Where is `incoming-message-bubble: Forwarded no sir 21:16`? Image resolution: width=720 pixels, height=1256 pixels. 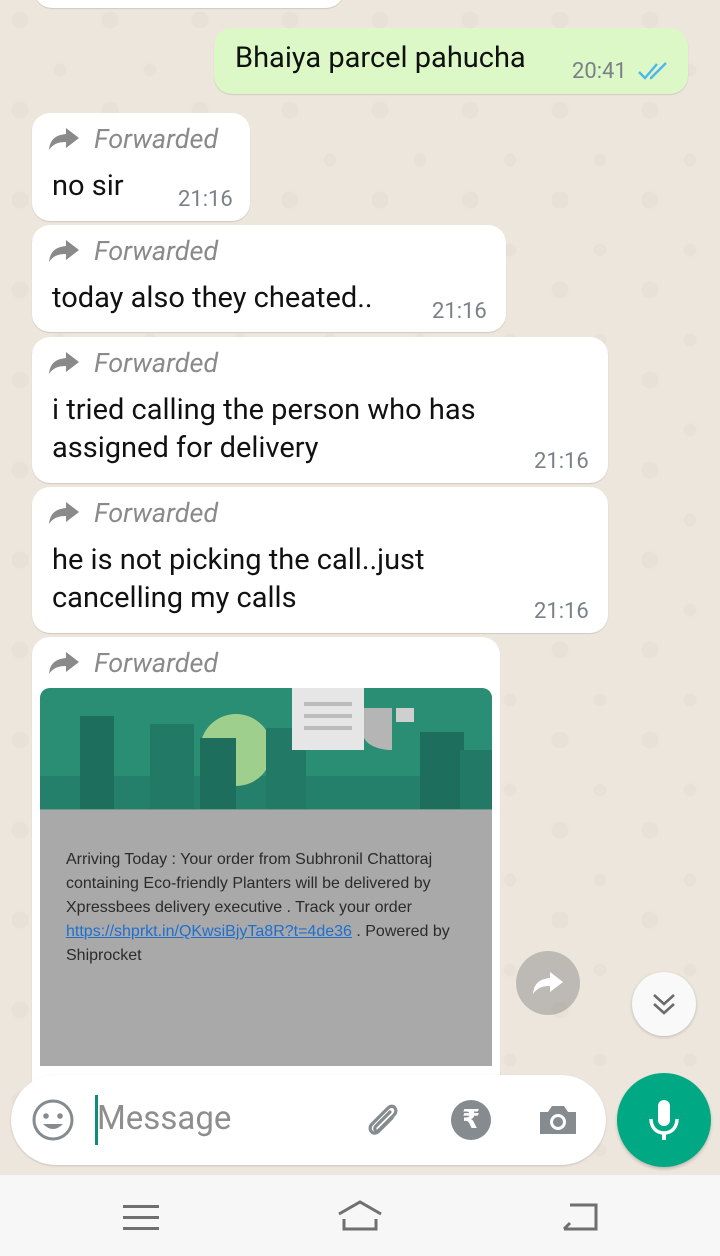 incoming-message-bubble: Forwarded no sir 21:16 is located at coordinates (141, 167).